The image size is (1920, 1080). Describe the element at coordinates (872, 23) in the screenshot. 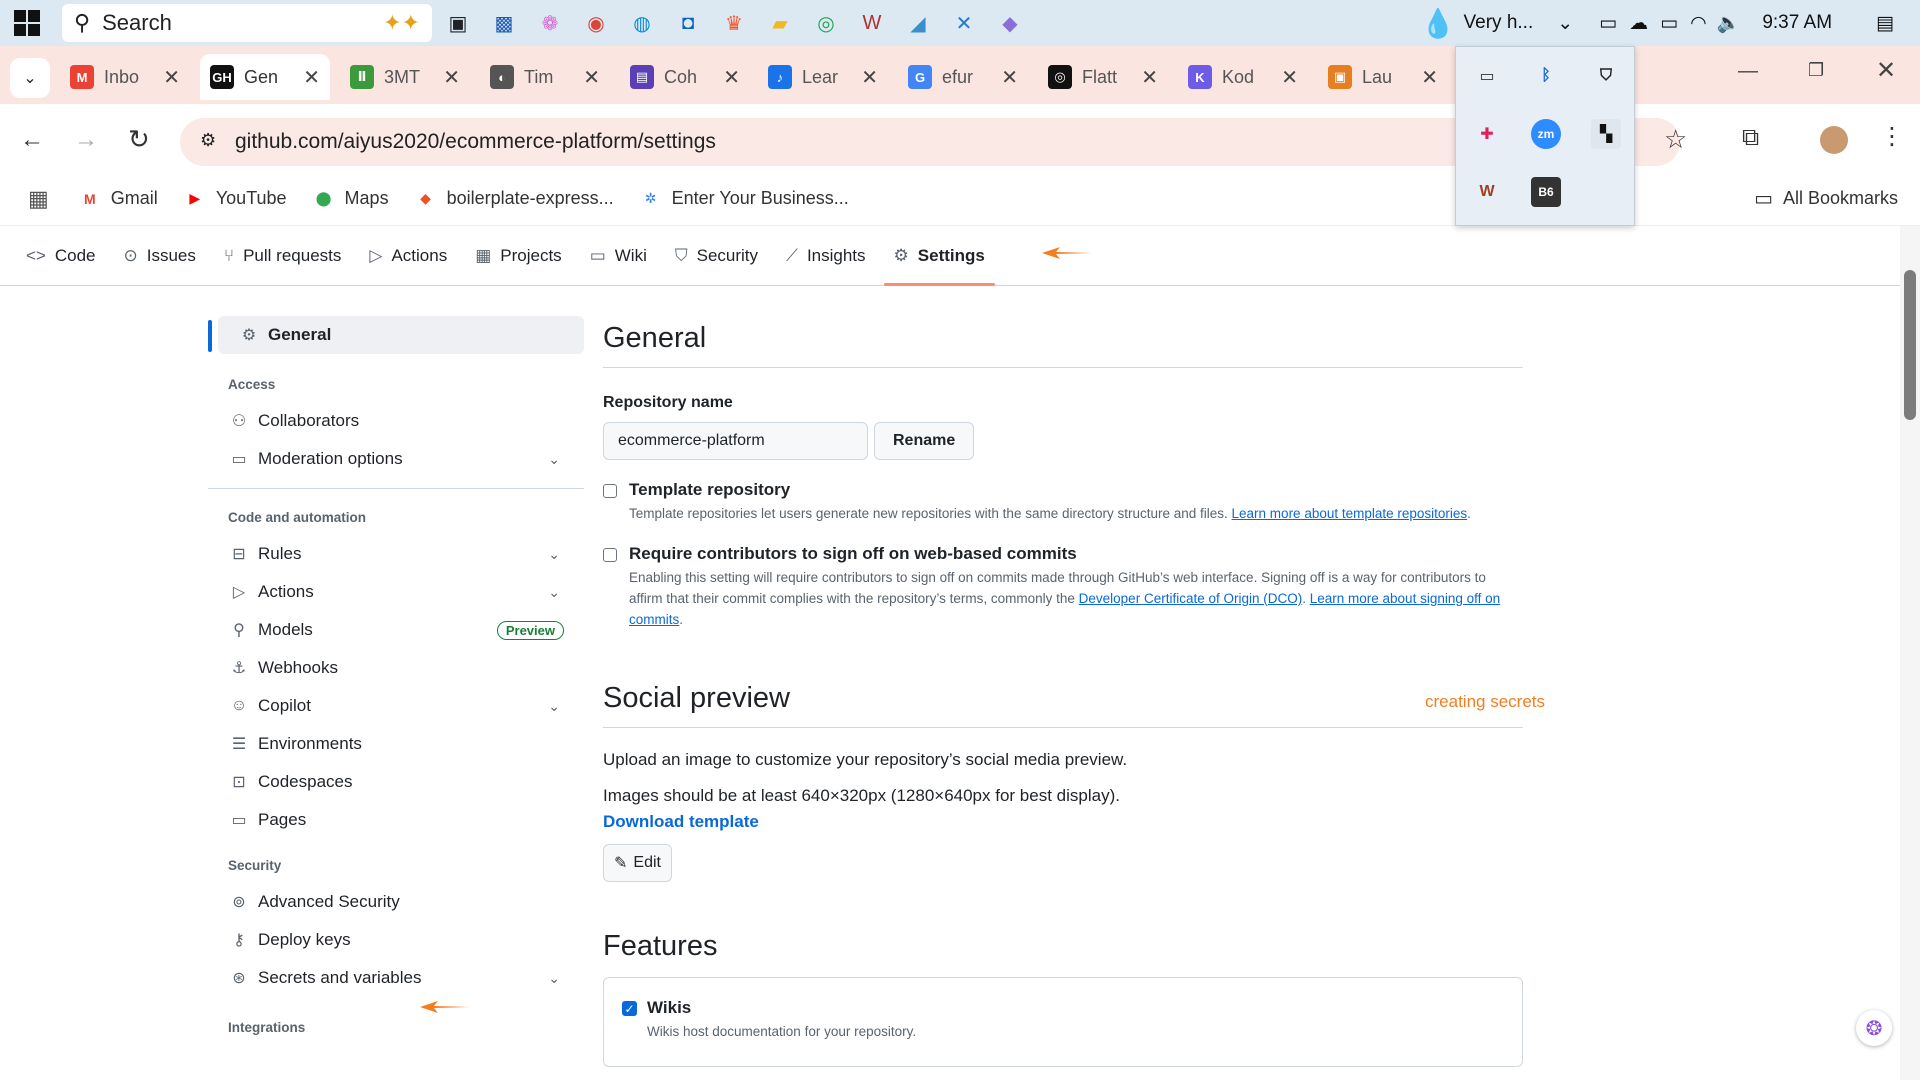

I see `word-icon: W` at that location.